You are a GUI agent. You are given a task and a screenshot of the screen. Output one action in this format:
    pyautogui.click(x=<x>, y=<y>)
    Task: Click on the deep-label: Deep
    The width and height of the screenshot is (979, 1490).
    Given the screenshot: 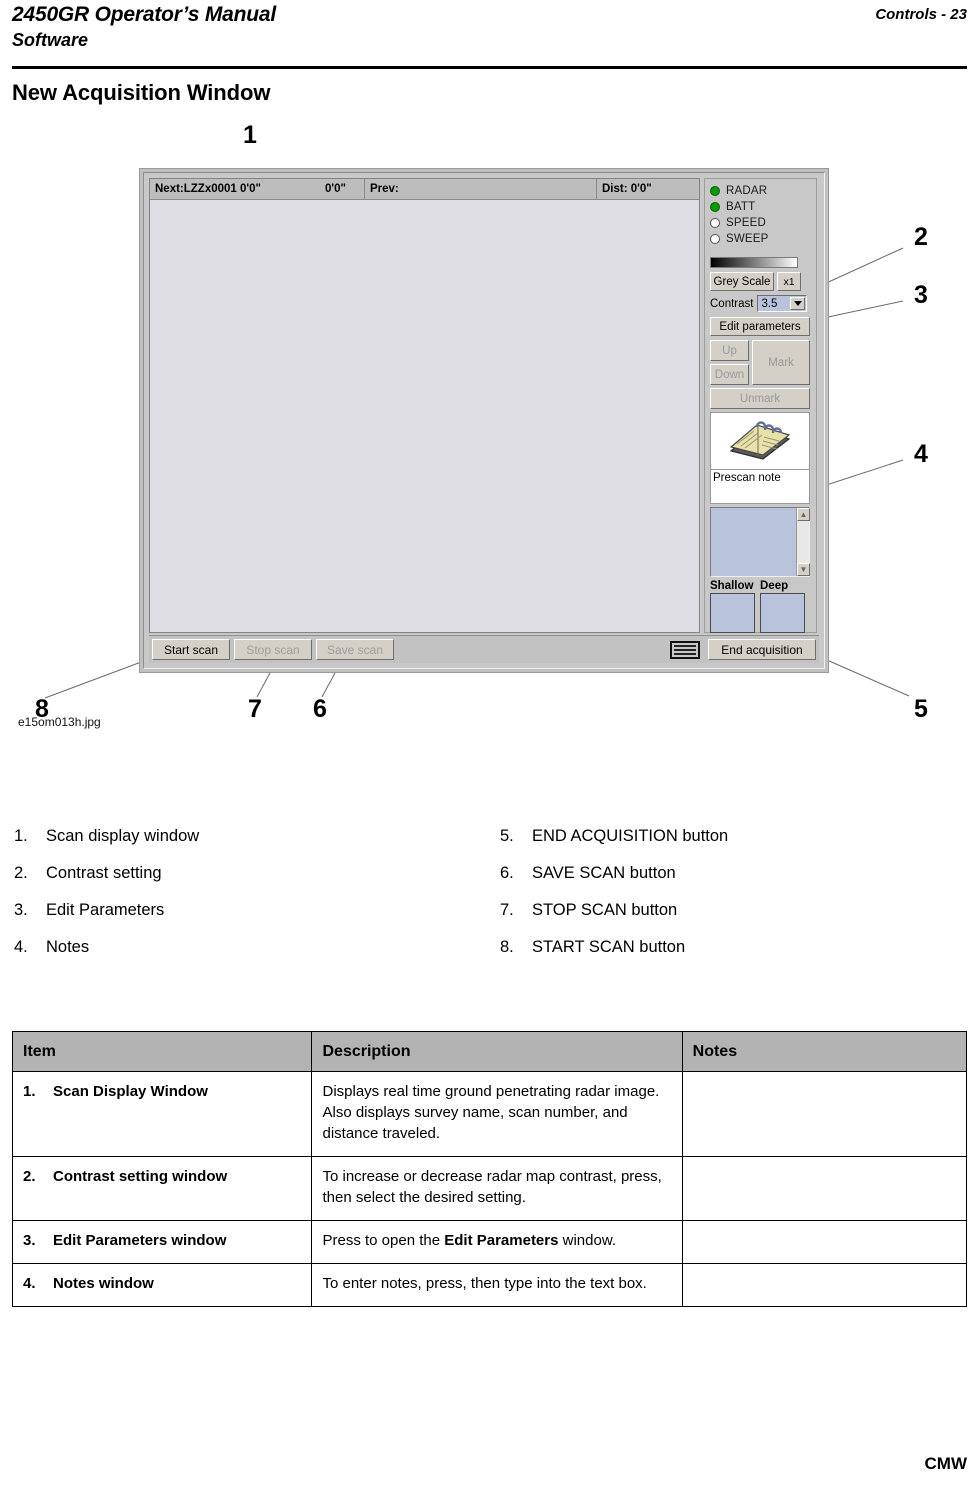 What is the action you would take?
    pyautogui.click(x=774, y=586)
    